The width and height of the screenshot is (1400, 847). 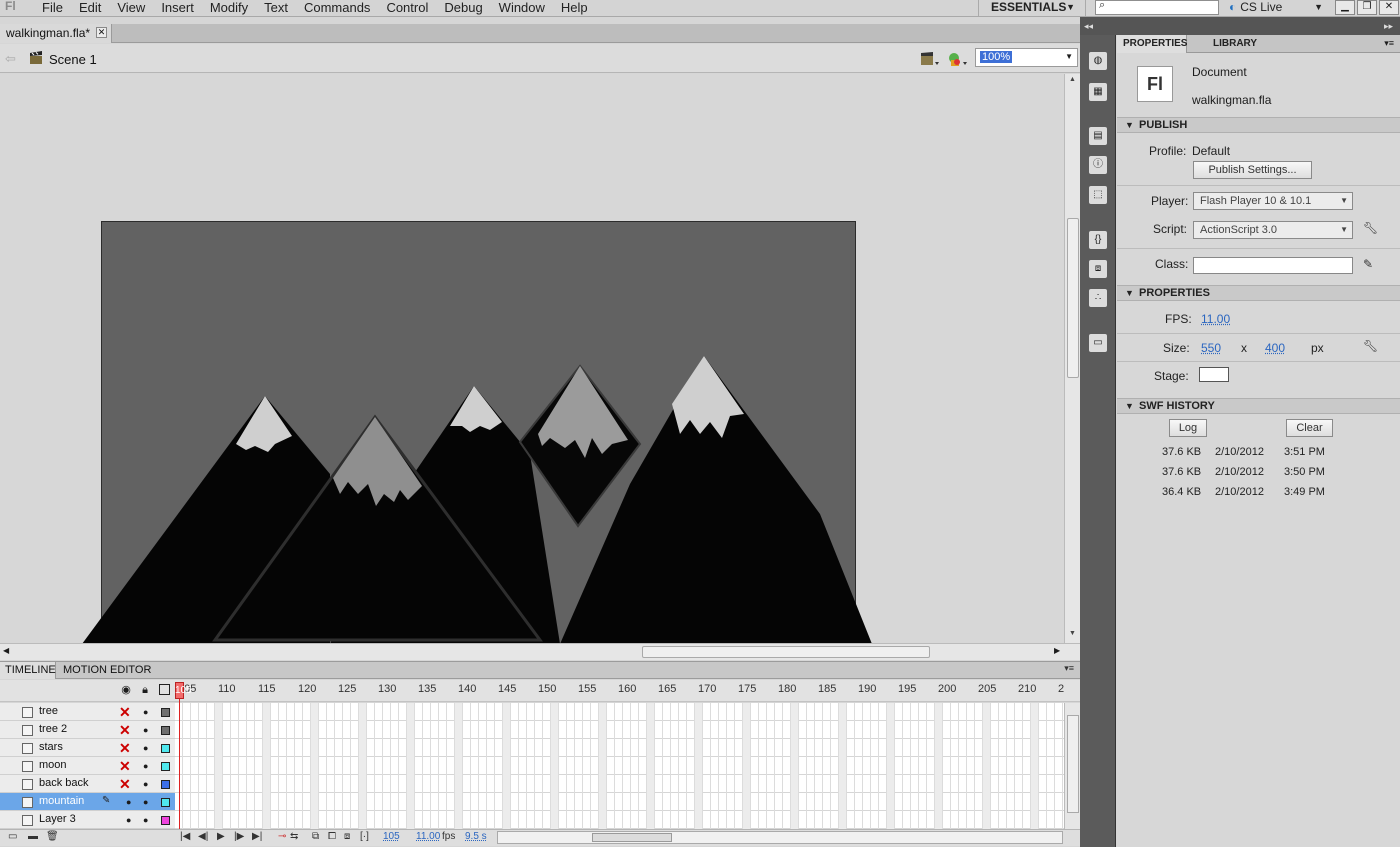 What do you see at coordinates (1309, 428) in the screenshot?
I see `clear-button: Clear` at bounding box center [1309, 428].